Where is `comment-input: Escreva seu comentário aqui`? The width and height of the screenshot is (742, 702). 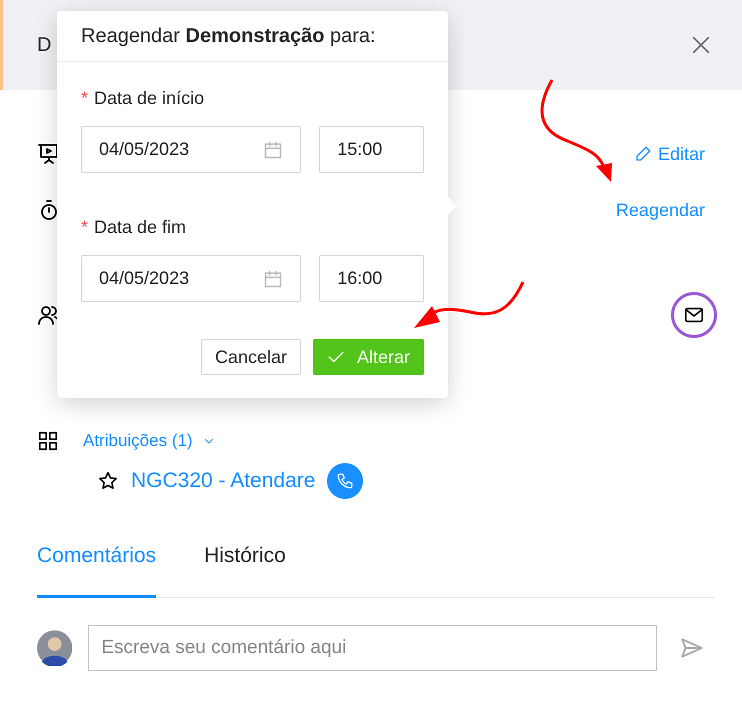 comment-input: Escreva seu comentário aqui is located at coordinates (372, 648).